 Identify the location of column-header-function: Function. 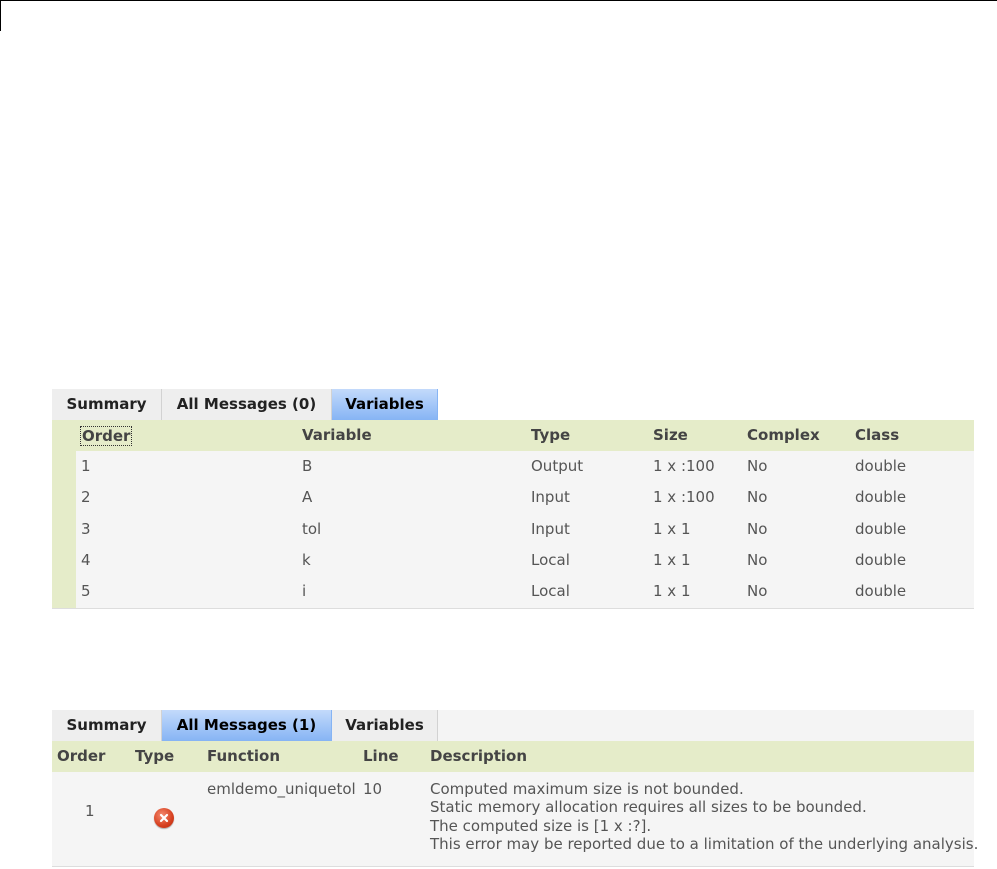
(243, 756).